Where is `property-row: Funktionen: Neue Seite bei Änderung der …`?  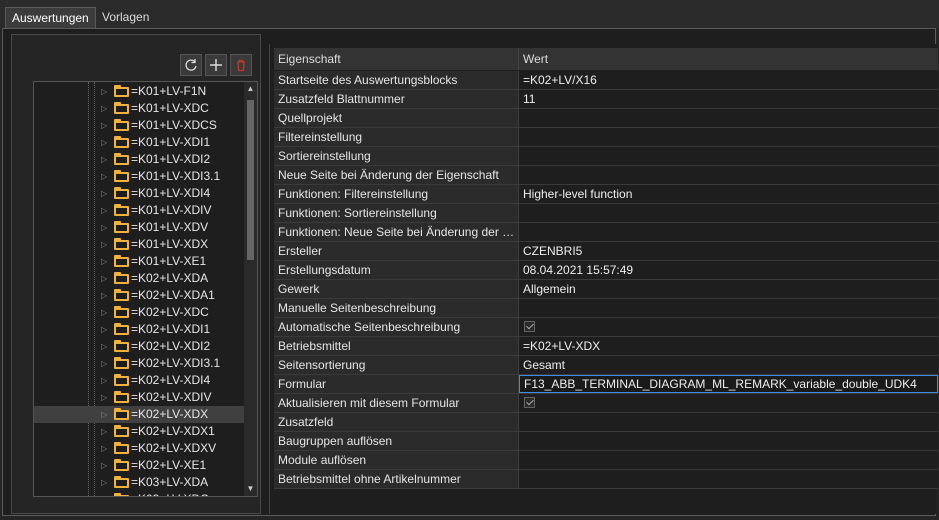 property-row: Funktionen: Neue Seite bei Änderung der … is located at coordinates (606, 232).